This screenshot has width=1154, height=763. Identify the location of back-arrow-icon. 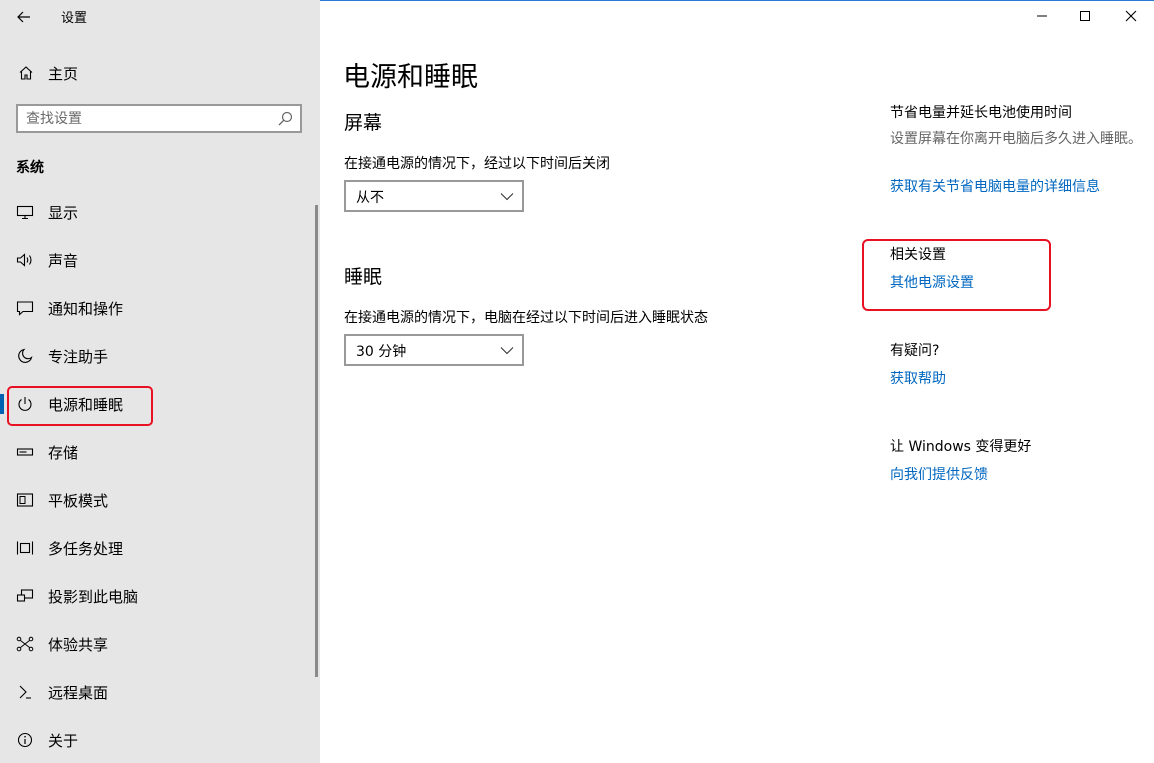
(23, 17).